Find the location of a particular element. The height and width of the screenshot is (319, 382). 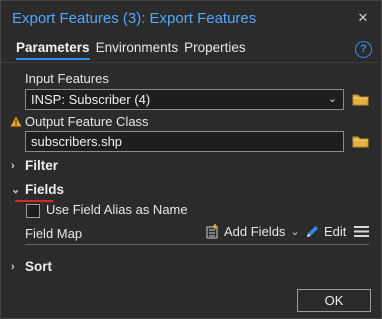

edit-button: Edit is located at coordinates (325, 231).